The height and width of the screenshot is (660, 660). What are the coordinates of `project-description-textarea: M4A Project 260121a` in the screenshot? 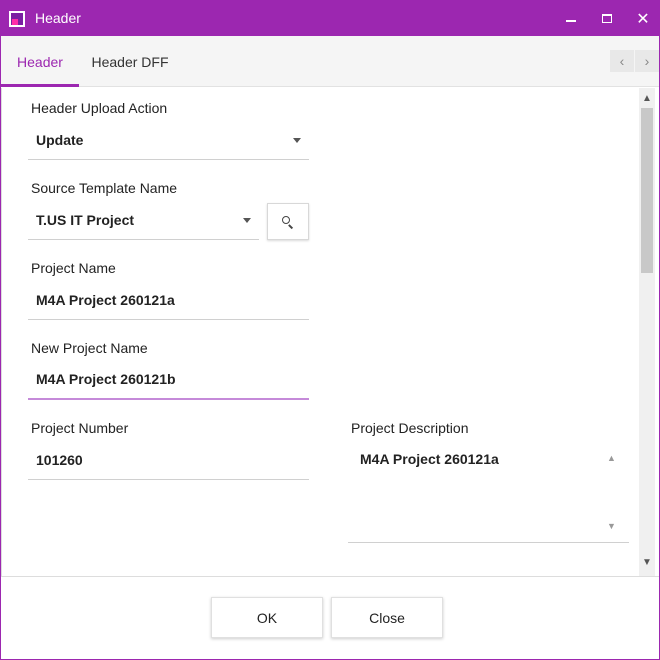 It's located at (488, 491).